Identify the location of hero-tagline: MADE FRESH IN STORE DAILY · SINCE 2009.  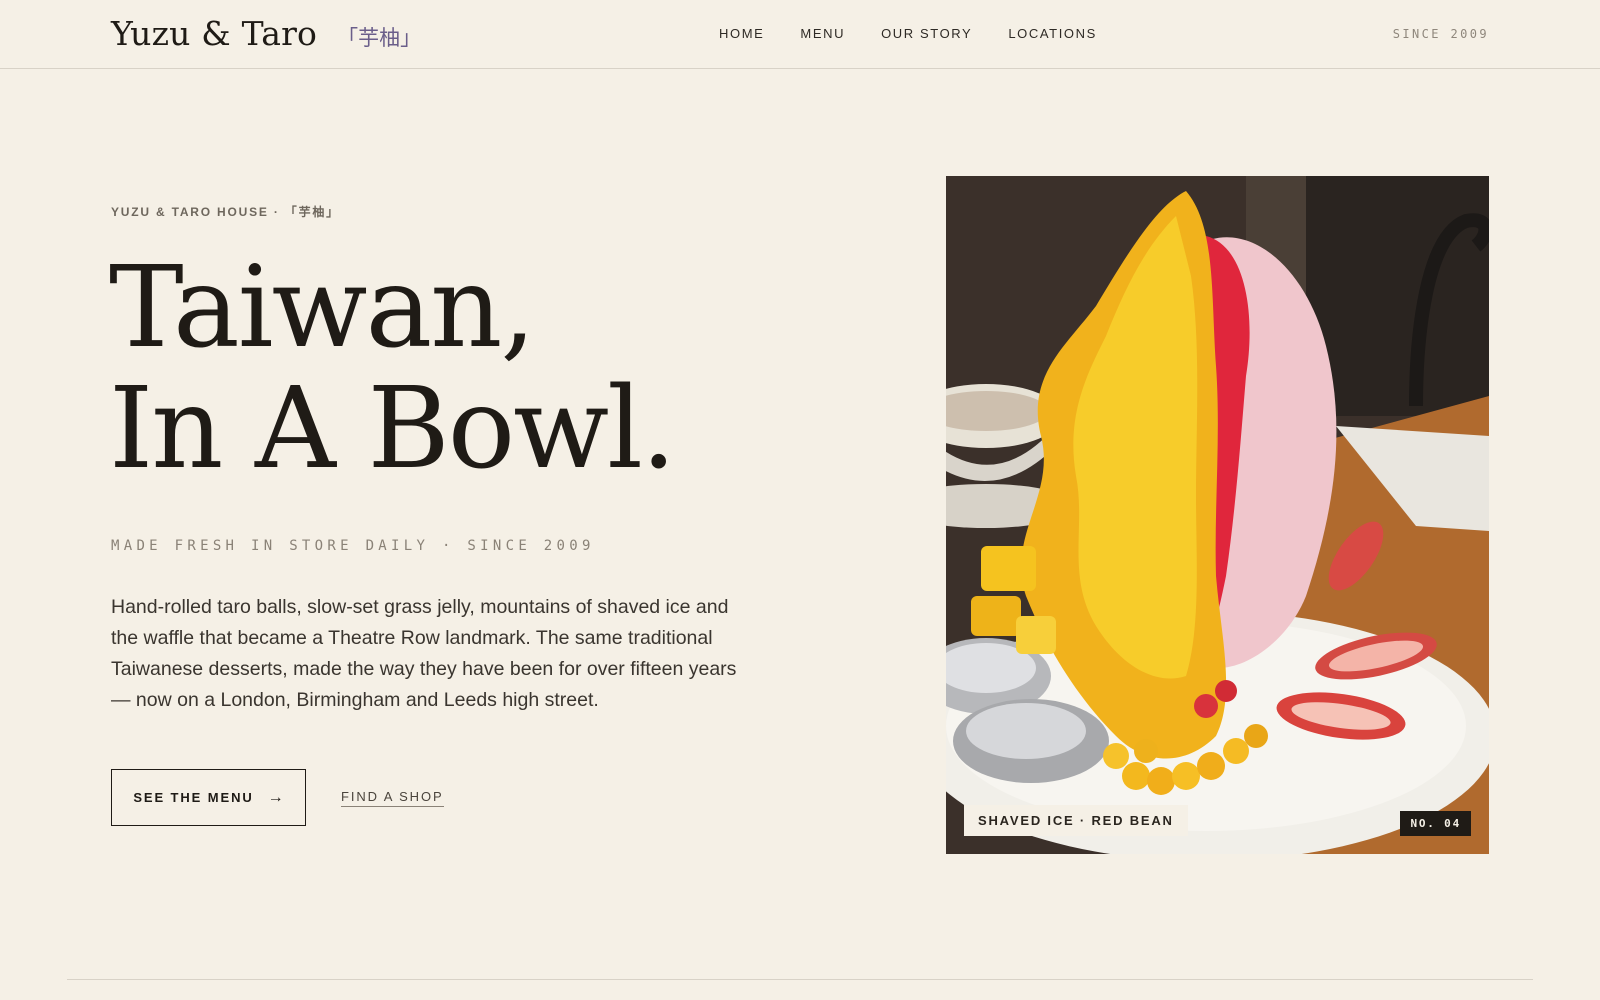
(353, 546).